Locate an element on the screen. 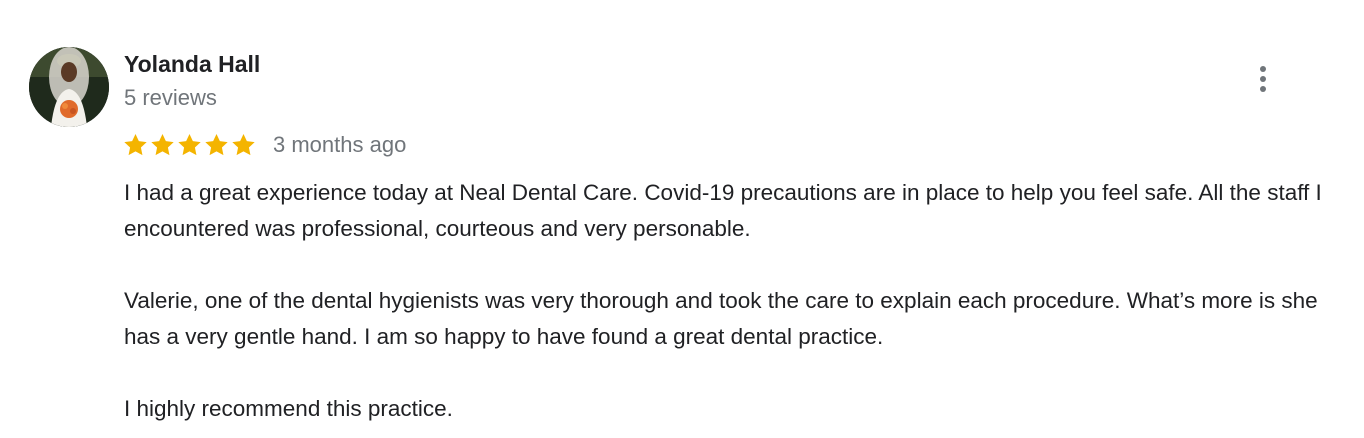  star-rating is located at coordinates (189, 145).